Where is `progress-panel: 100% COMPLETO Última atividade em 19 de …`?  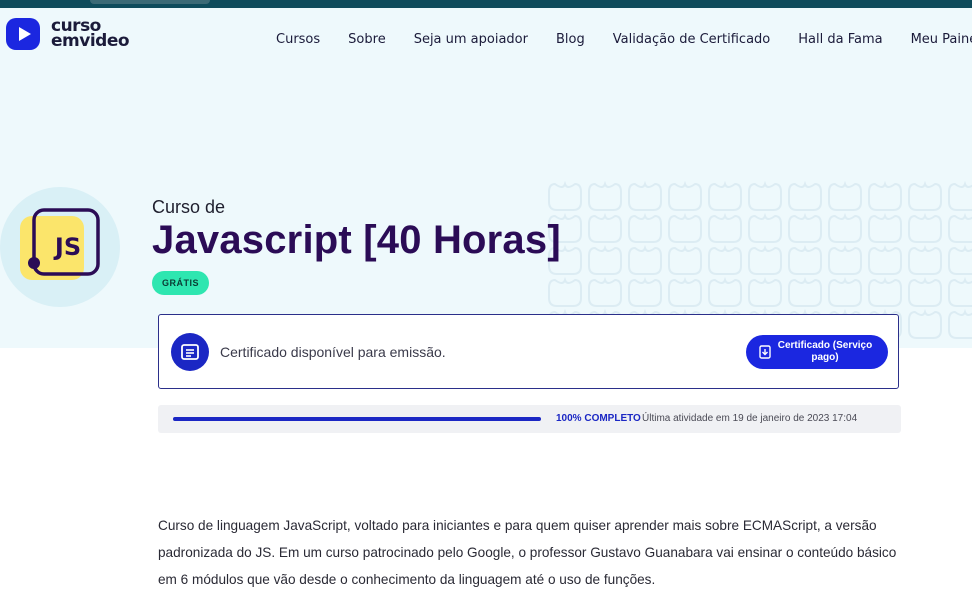 progress-panel: 100% COMPLETO Última atividade em 19 de … is located at coordinates (529, 419).